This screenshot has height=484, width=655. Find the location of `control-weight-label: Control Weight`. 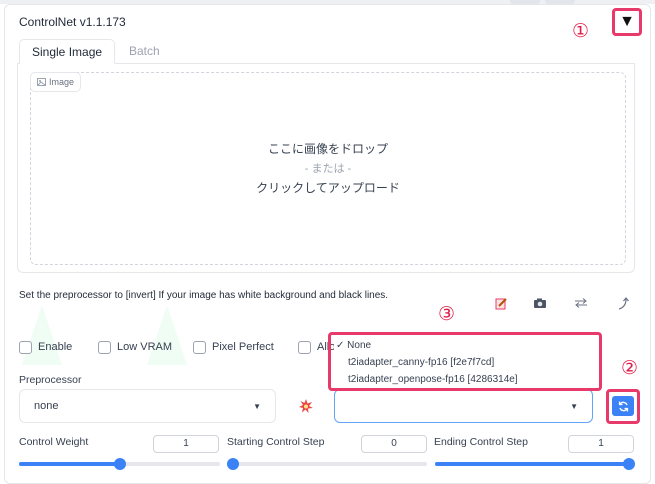

control-weight-label: Control Weight is located at coordinates (54, 442).